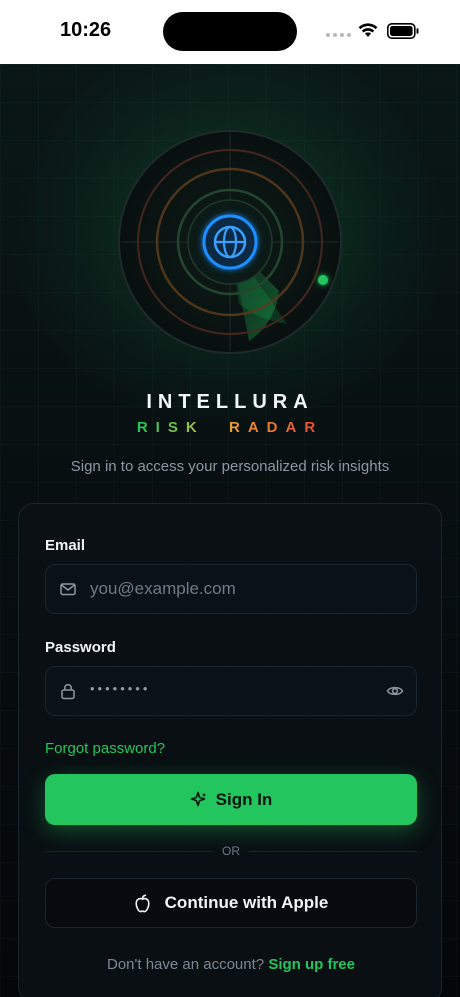 This screenshot has height=997, width=460. Describe the element at coordinates (395, 691) in the screenshot. I see `eye-icon` at that location.